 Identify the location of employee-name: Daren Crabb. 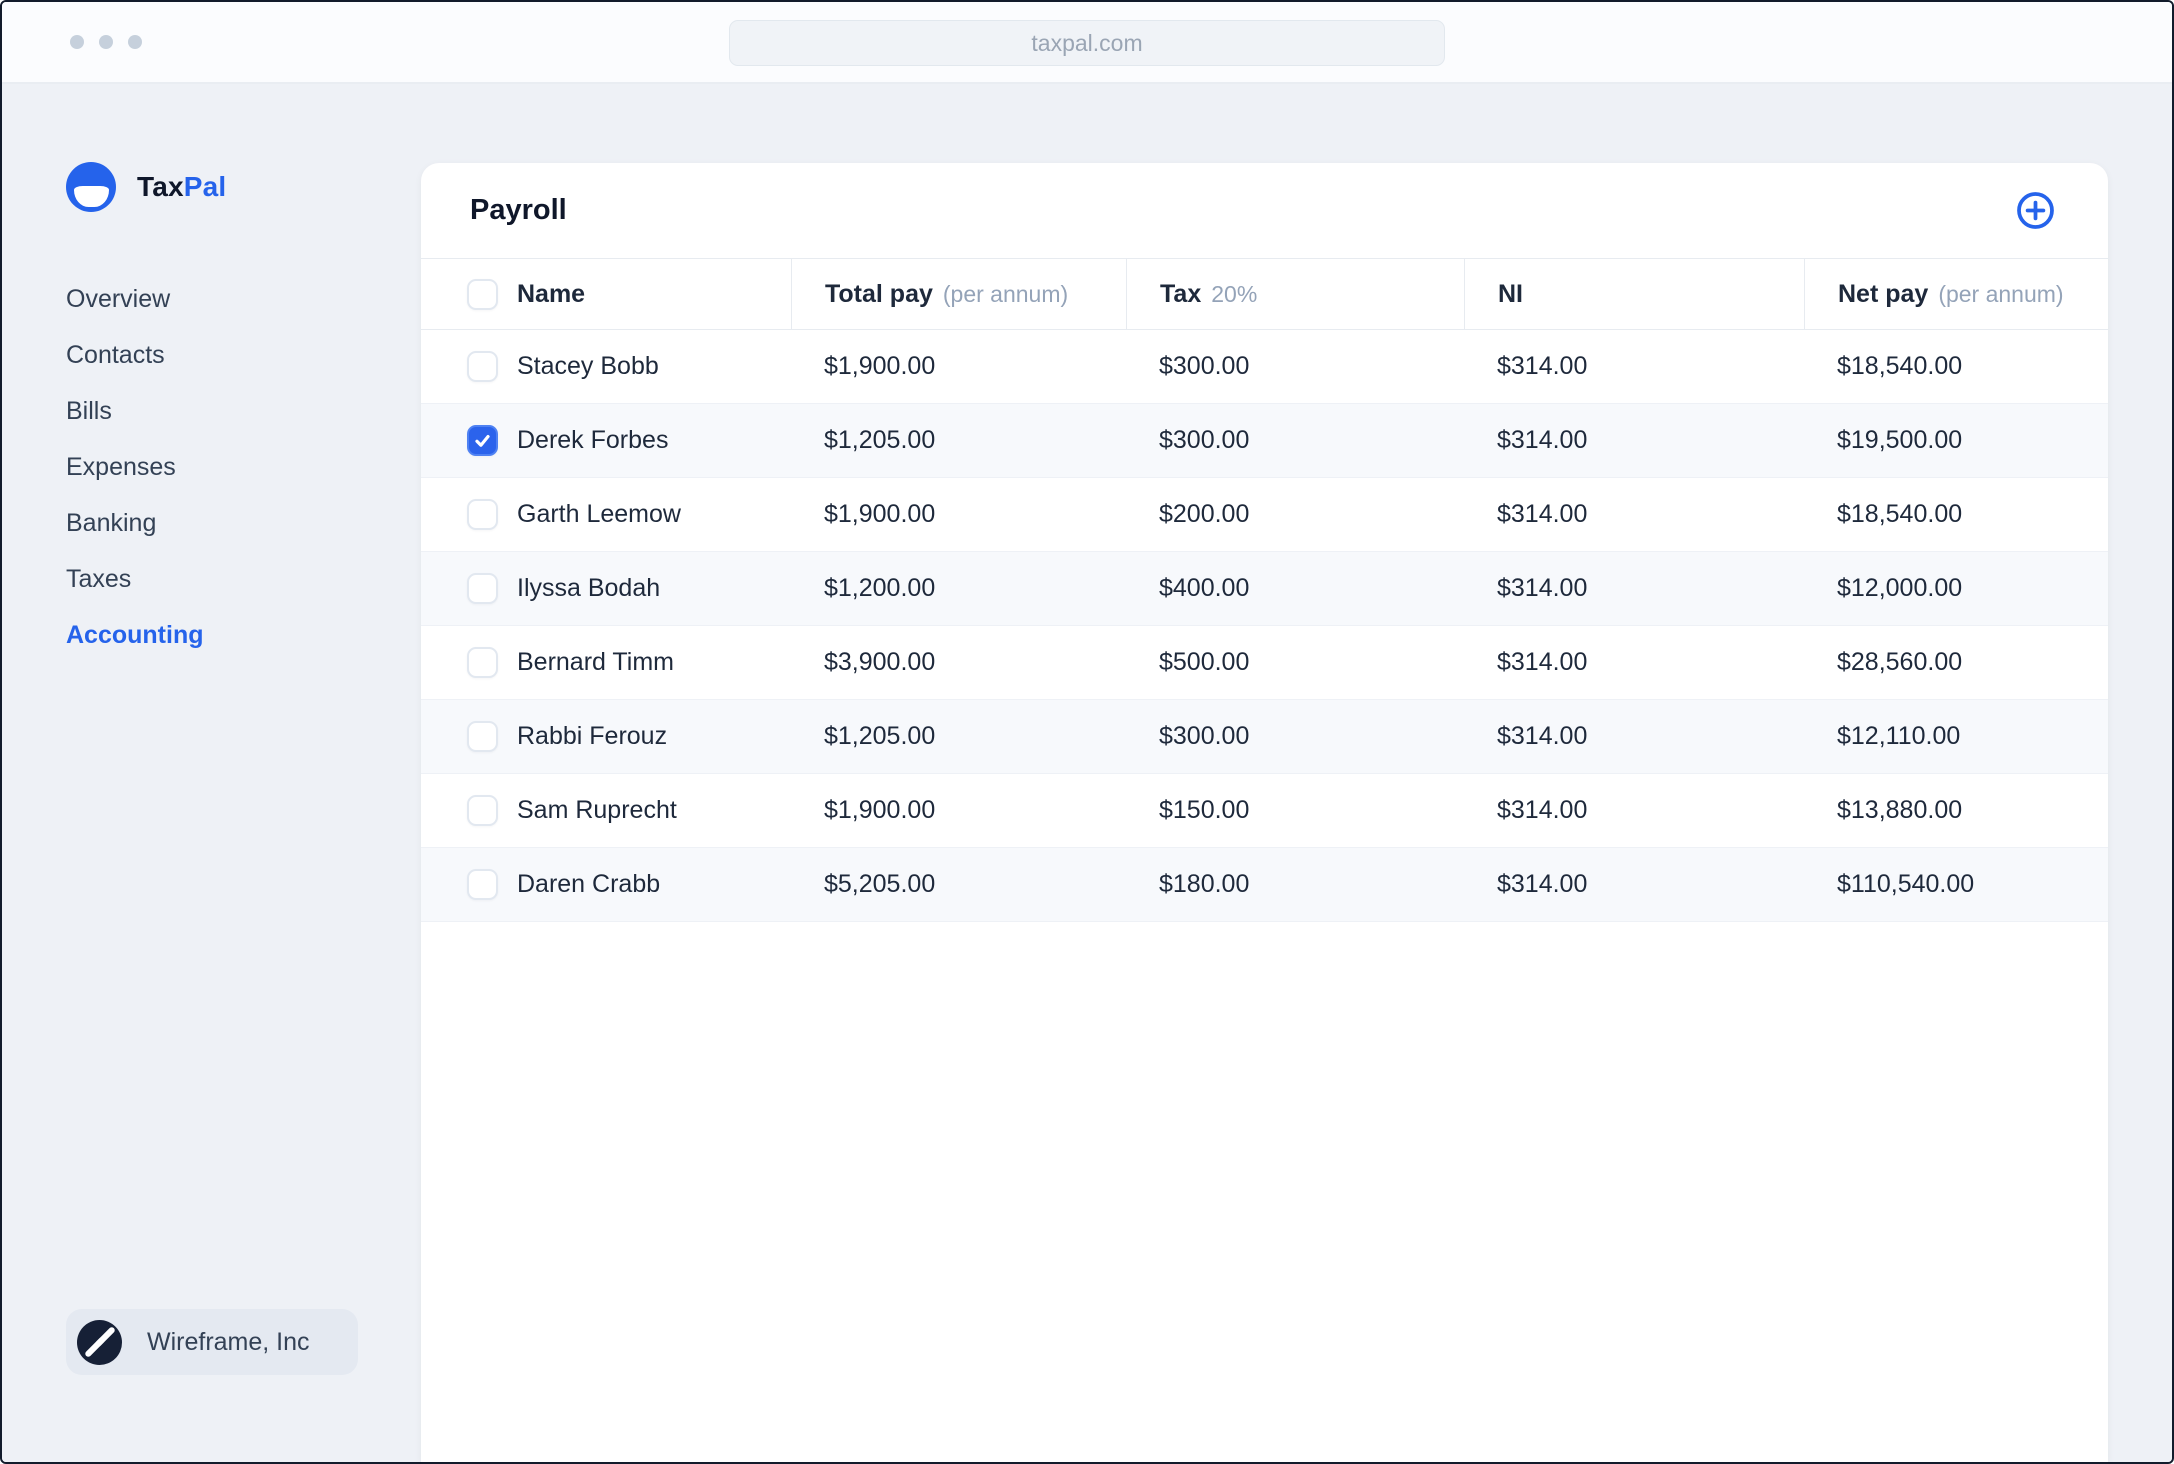
(589, 884).